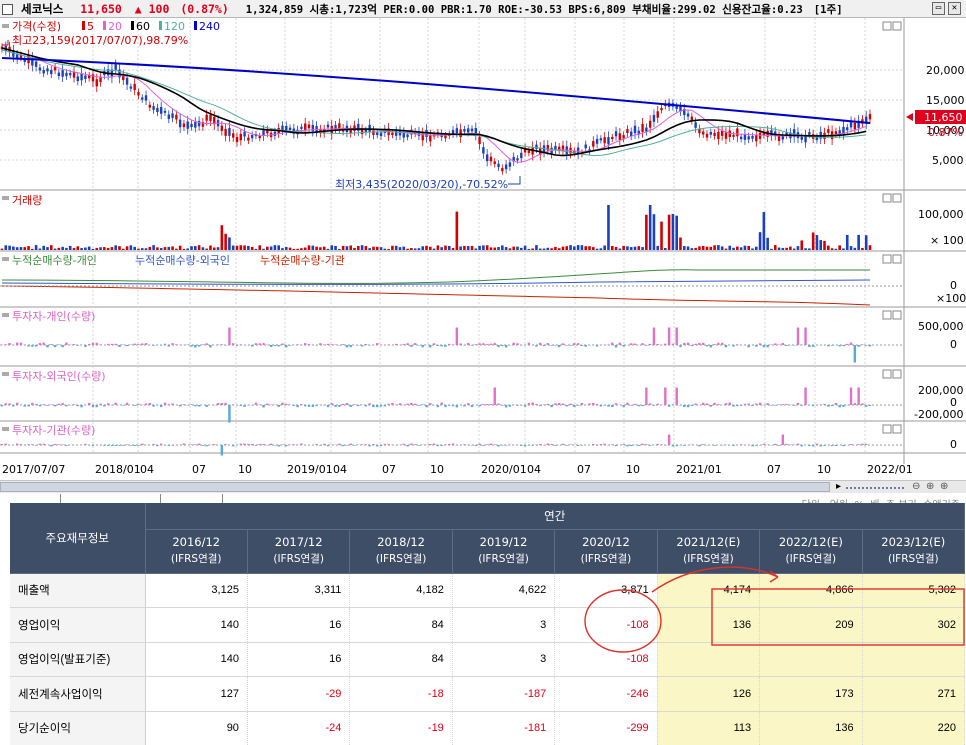 The width and height of the screenshot is (966, 745). I want to click on zoom-reset-icon: ⊕, so click(944, 487).